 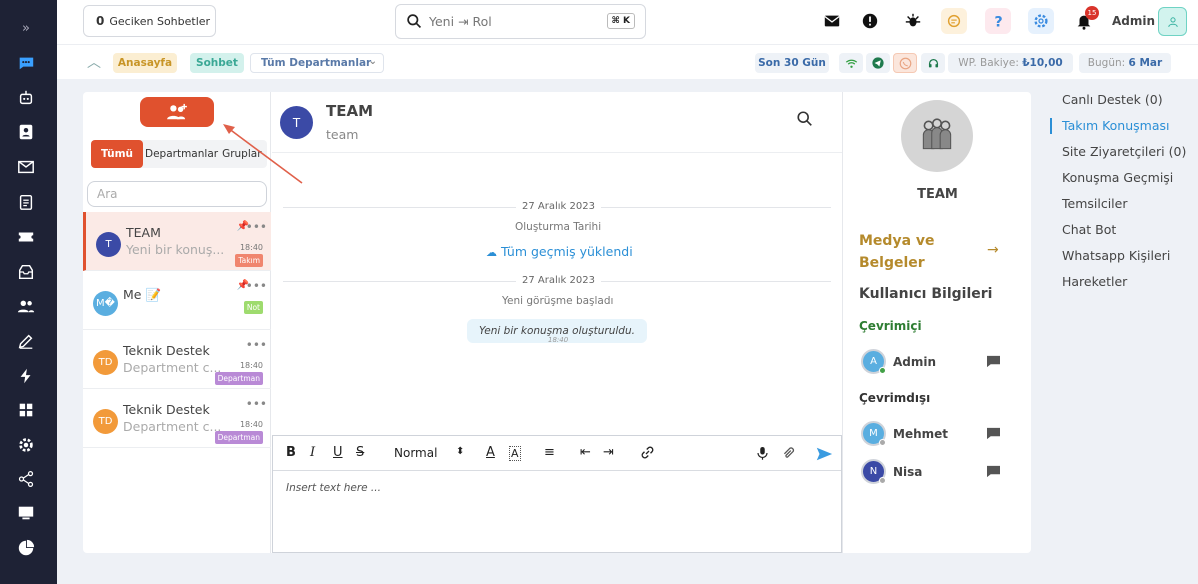 I want to click on format-select-value: Normal, so click(x=416, y=453).